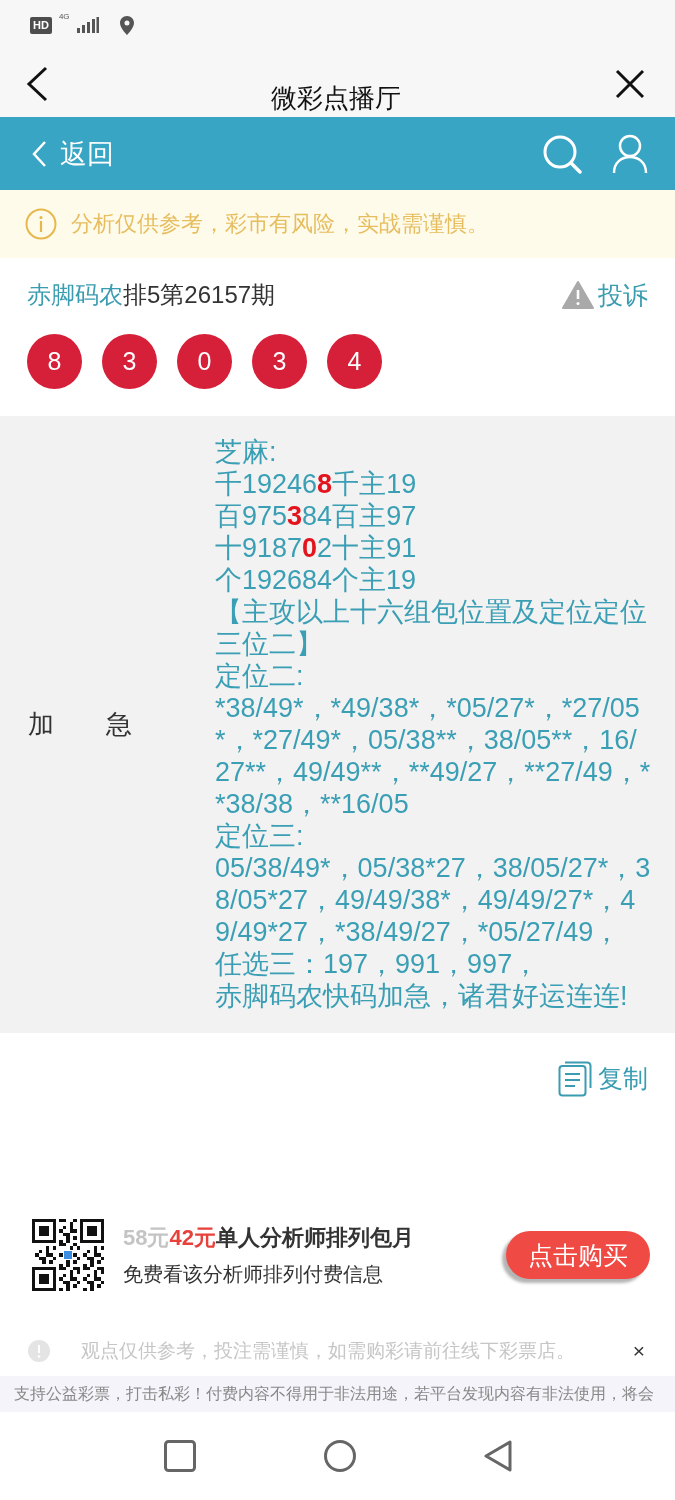 The image size is (675, 1500). What do you see at coordinates (630, 83) in the screenshot?
I see `close-icon` at bounding box center [630, 83].